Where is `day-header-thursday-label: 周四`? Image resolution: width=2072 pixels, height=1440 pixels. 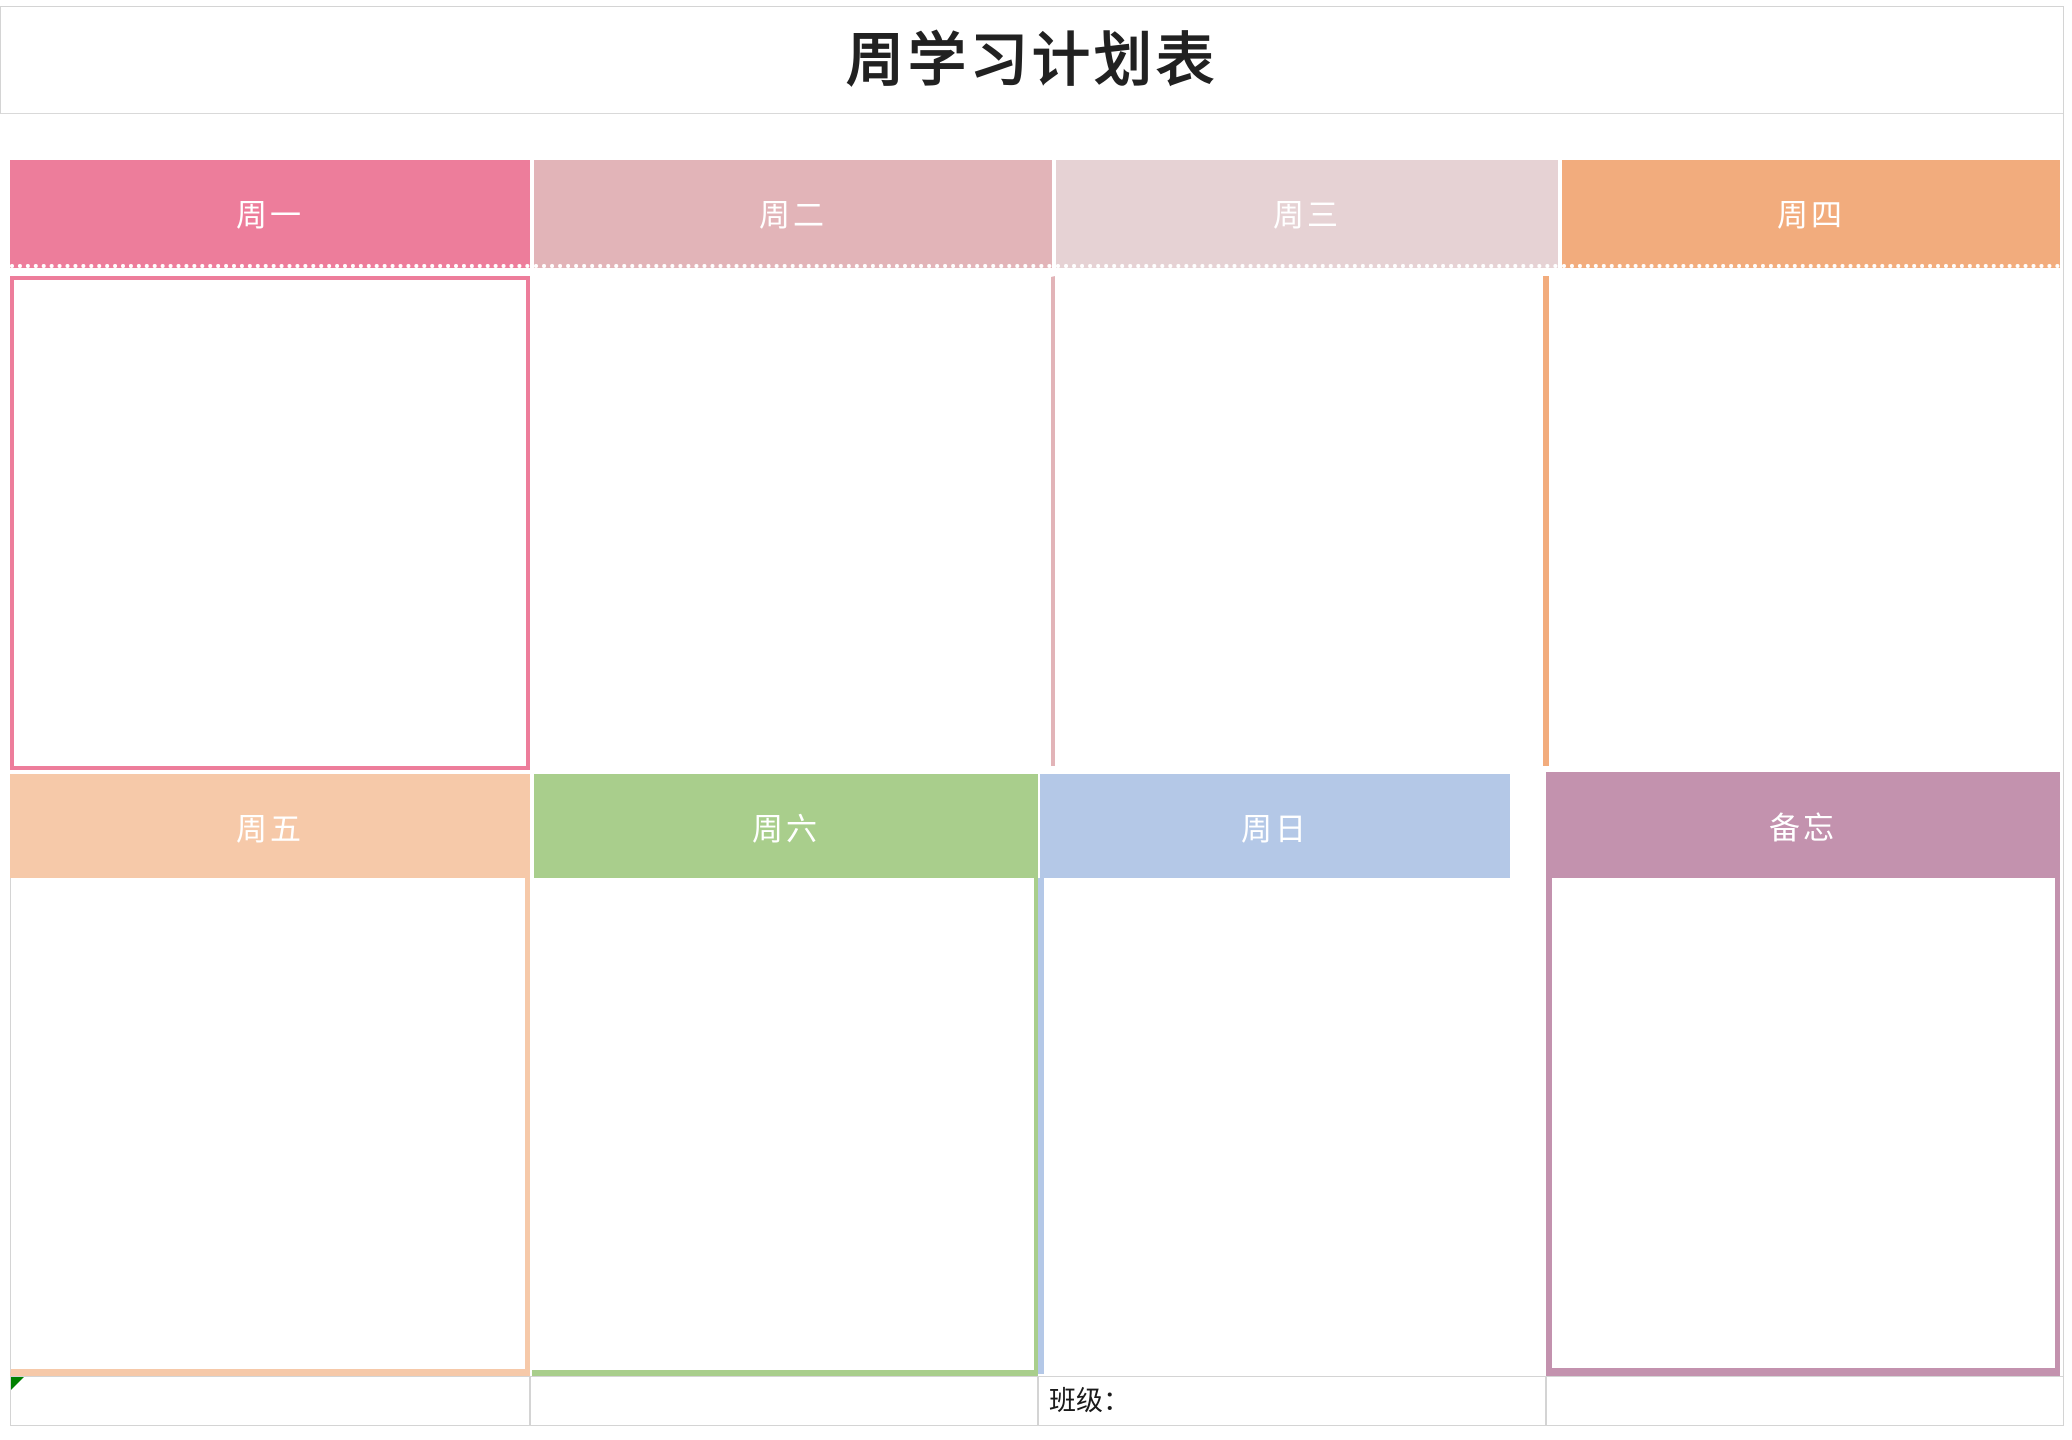
day-header-thursday-label: 周四 is located at coordinates (1811, 215).